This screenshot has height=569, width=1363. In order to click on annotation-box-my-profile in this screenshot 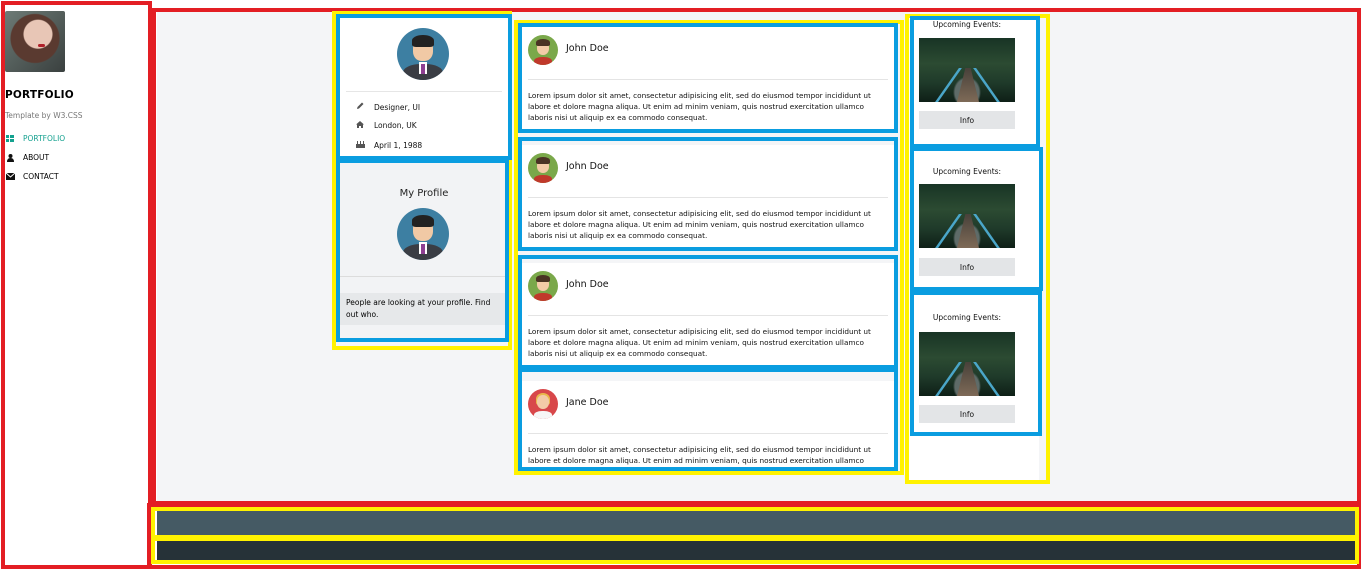, I will do `click(422, 250)`.